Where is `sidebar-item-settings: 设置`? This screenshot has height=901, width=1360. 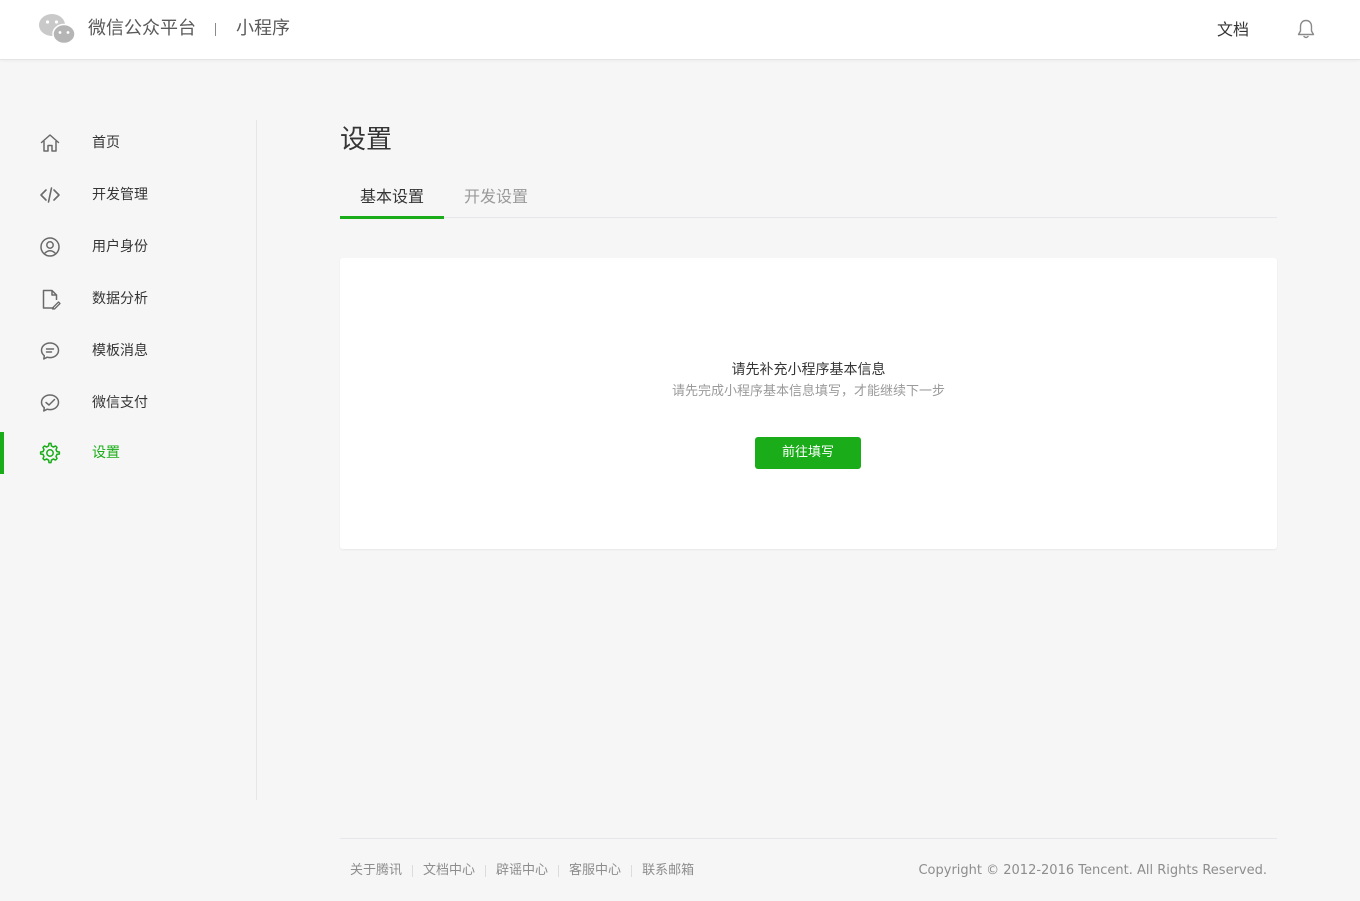
sidebar-item-settings: 设置 is located at coordinates (128, 453).